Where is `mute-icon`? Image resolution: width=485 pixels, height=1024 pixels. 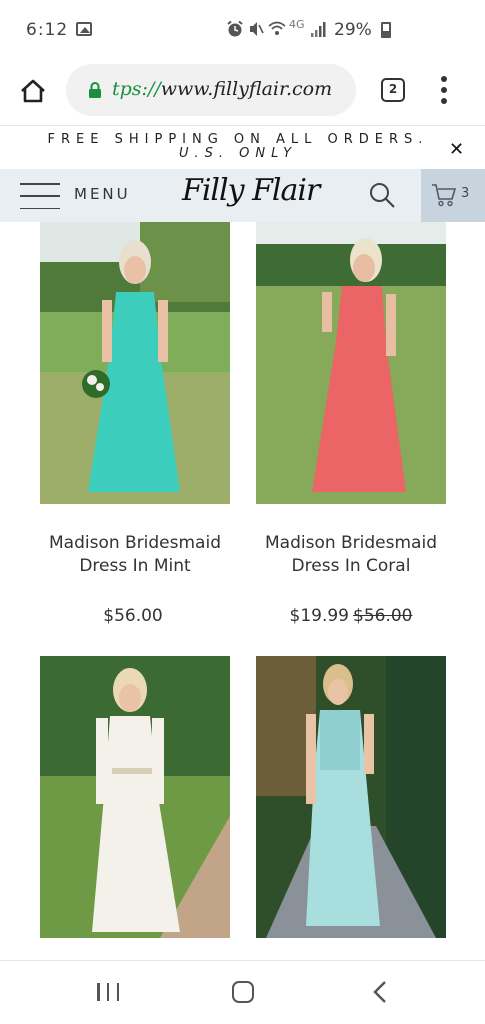
mute-icon is located at coordinates (257, 29).